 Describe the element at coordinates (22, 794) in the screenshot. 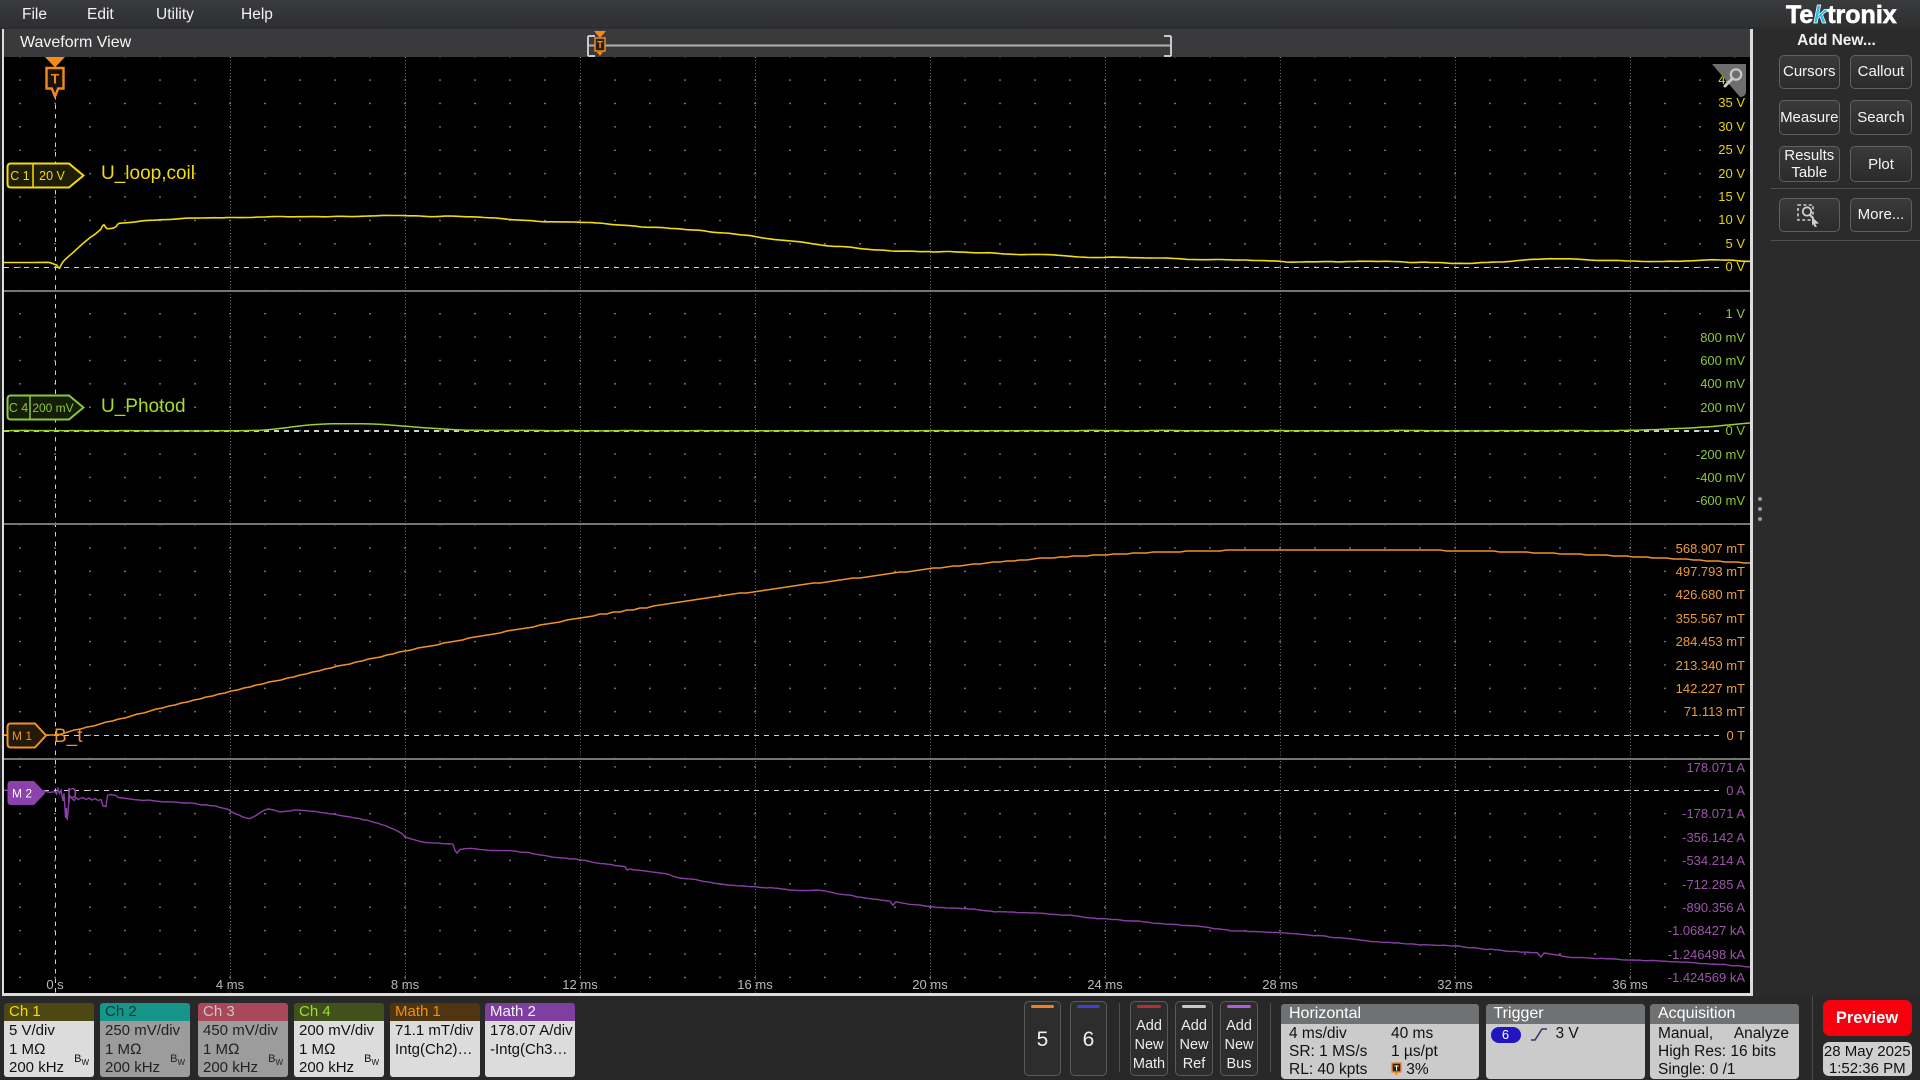

I see `svg-text: M 2` at that location.